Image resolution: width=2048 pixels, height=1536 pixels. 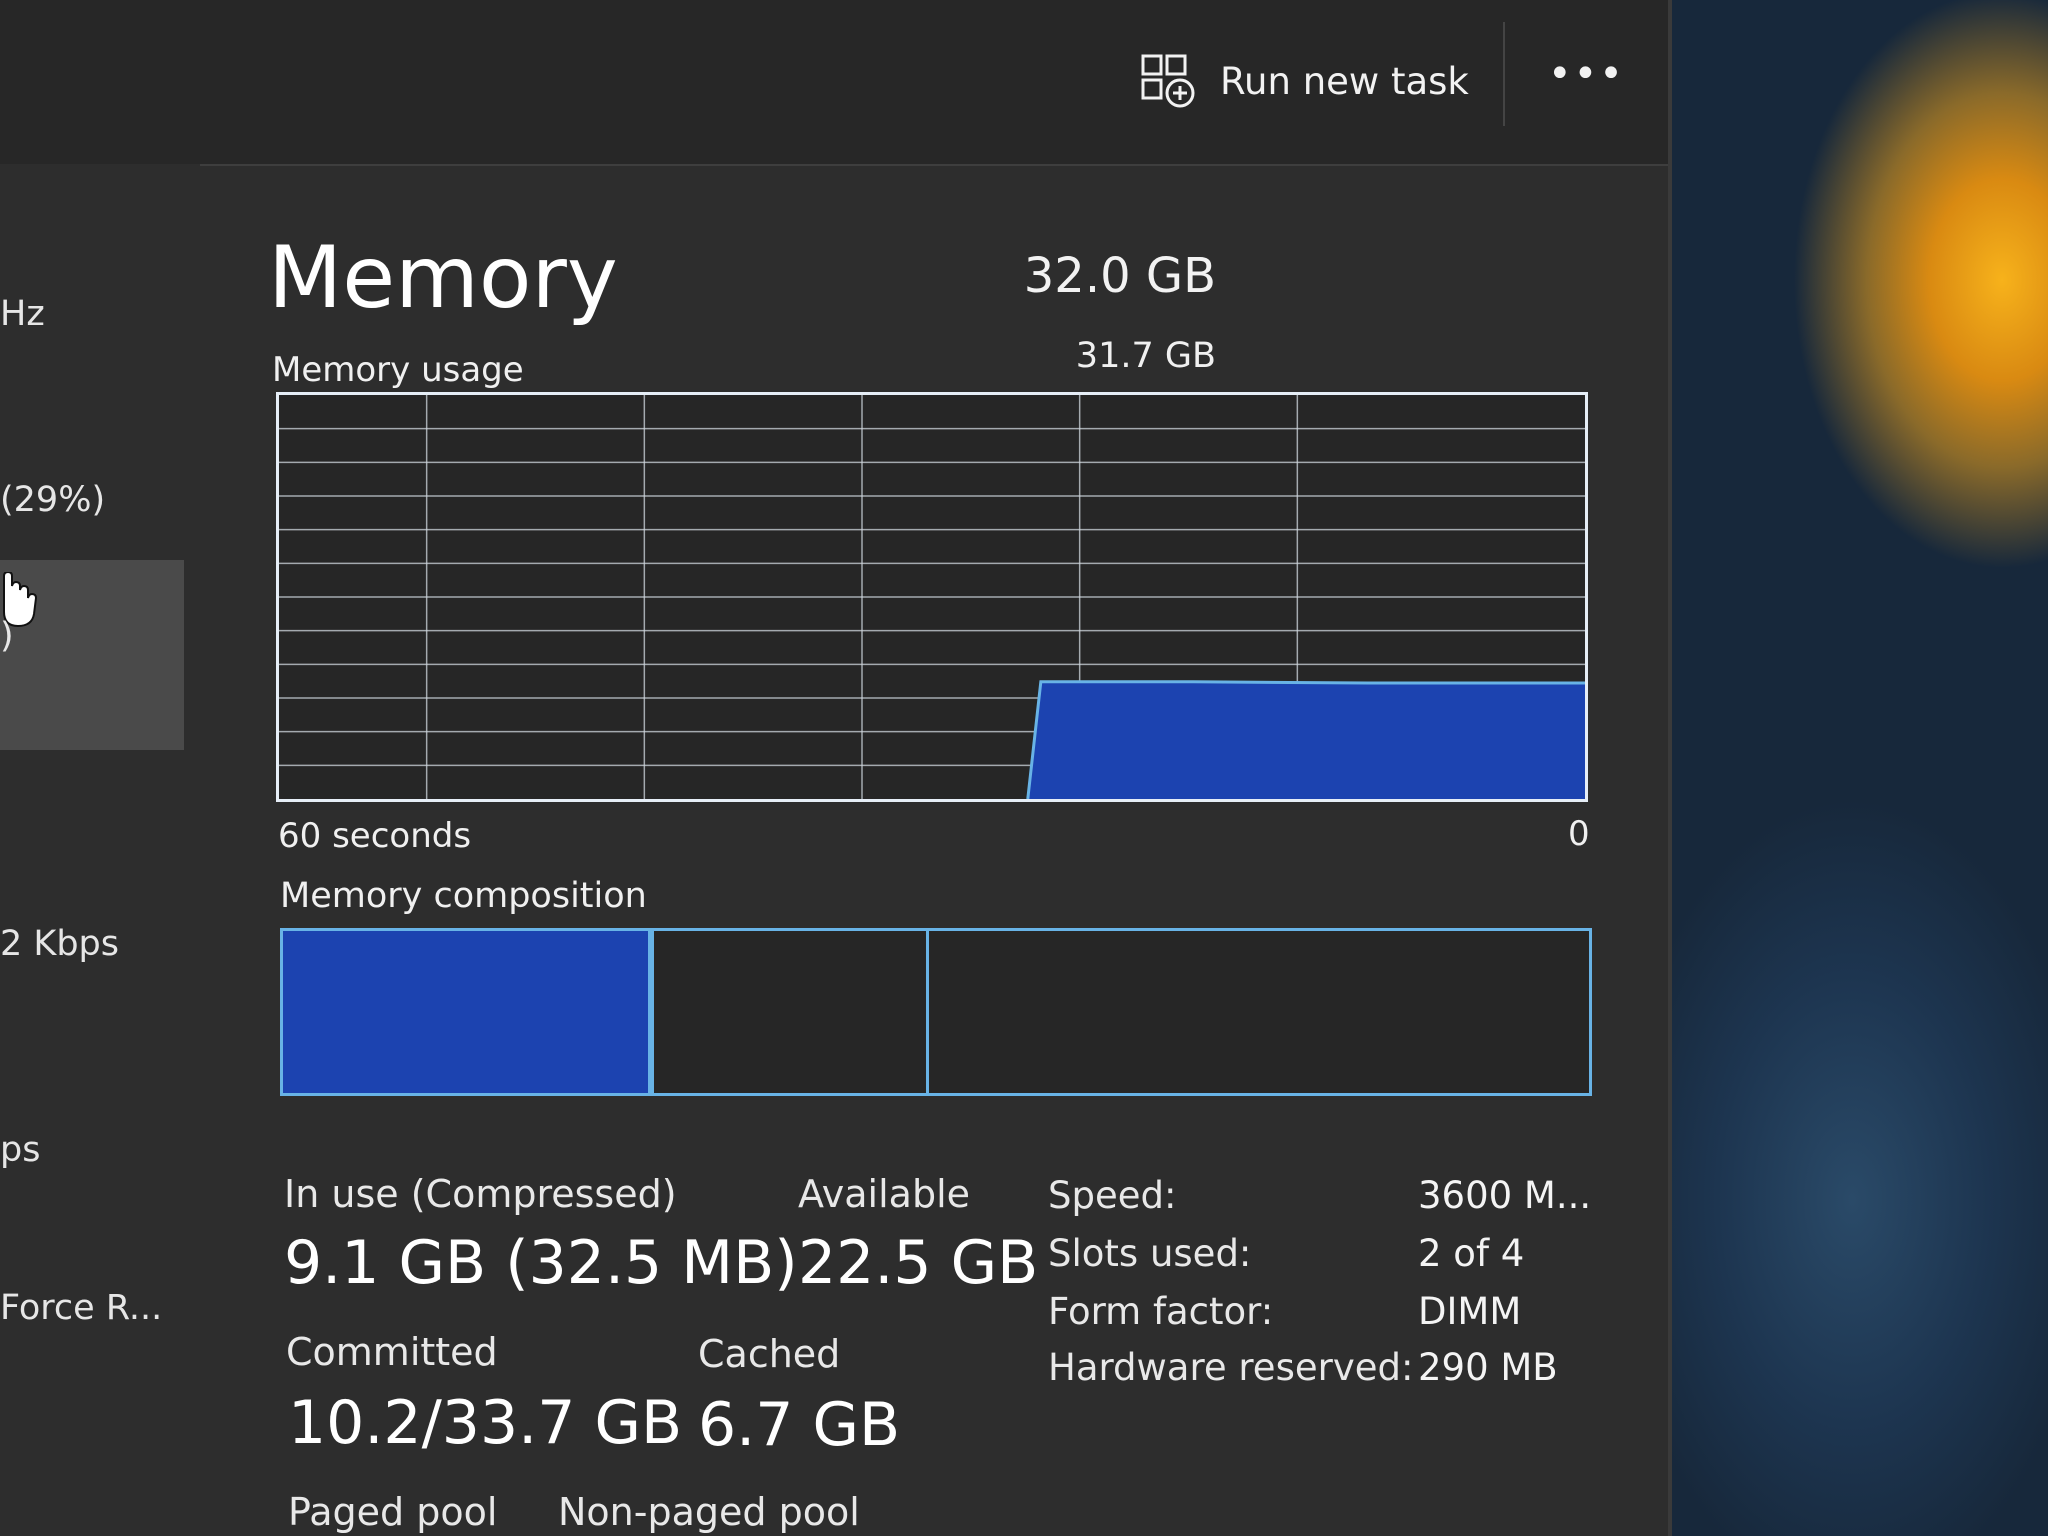 What do you see at coordinates (1168, 81) in the screenshot?
I see `run-new-task-icon` at bounding box center [1168, 81].